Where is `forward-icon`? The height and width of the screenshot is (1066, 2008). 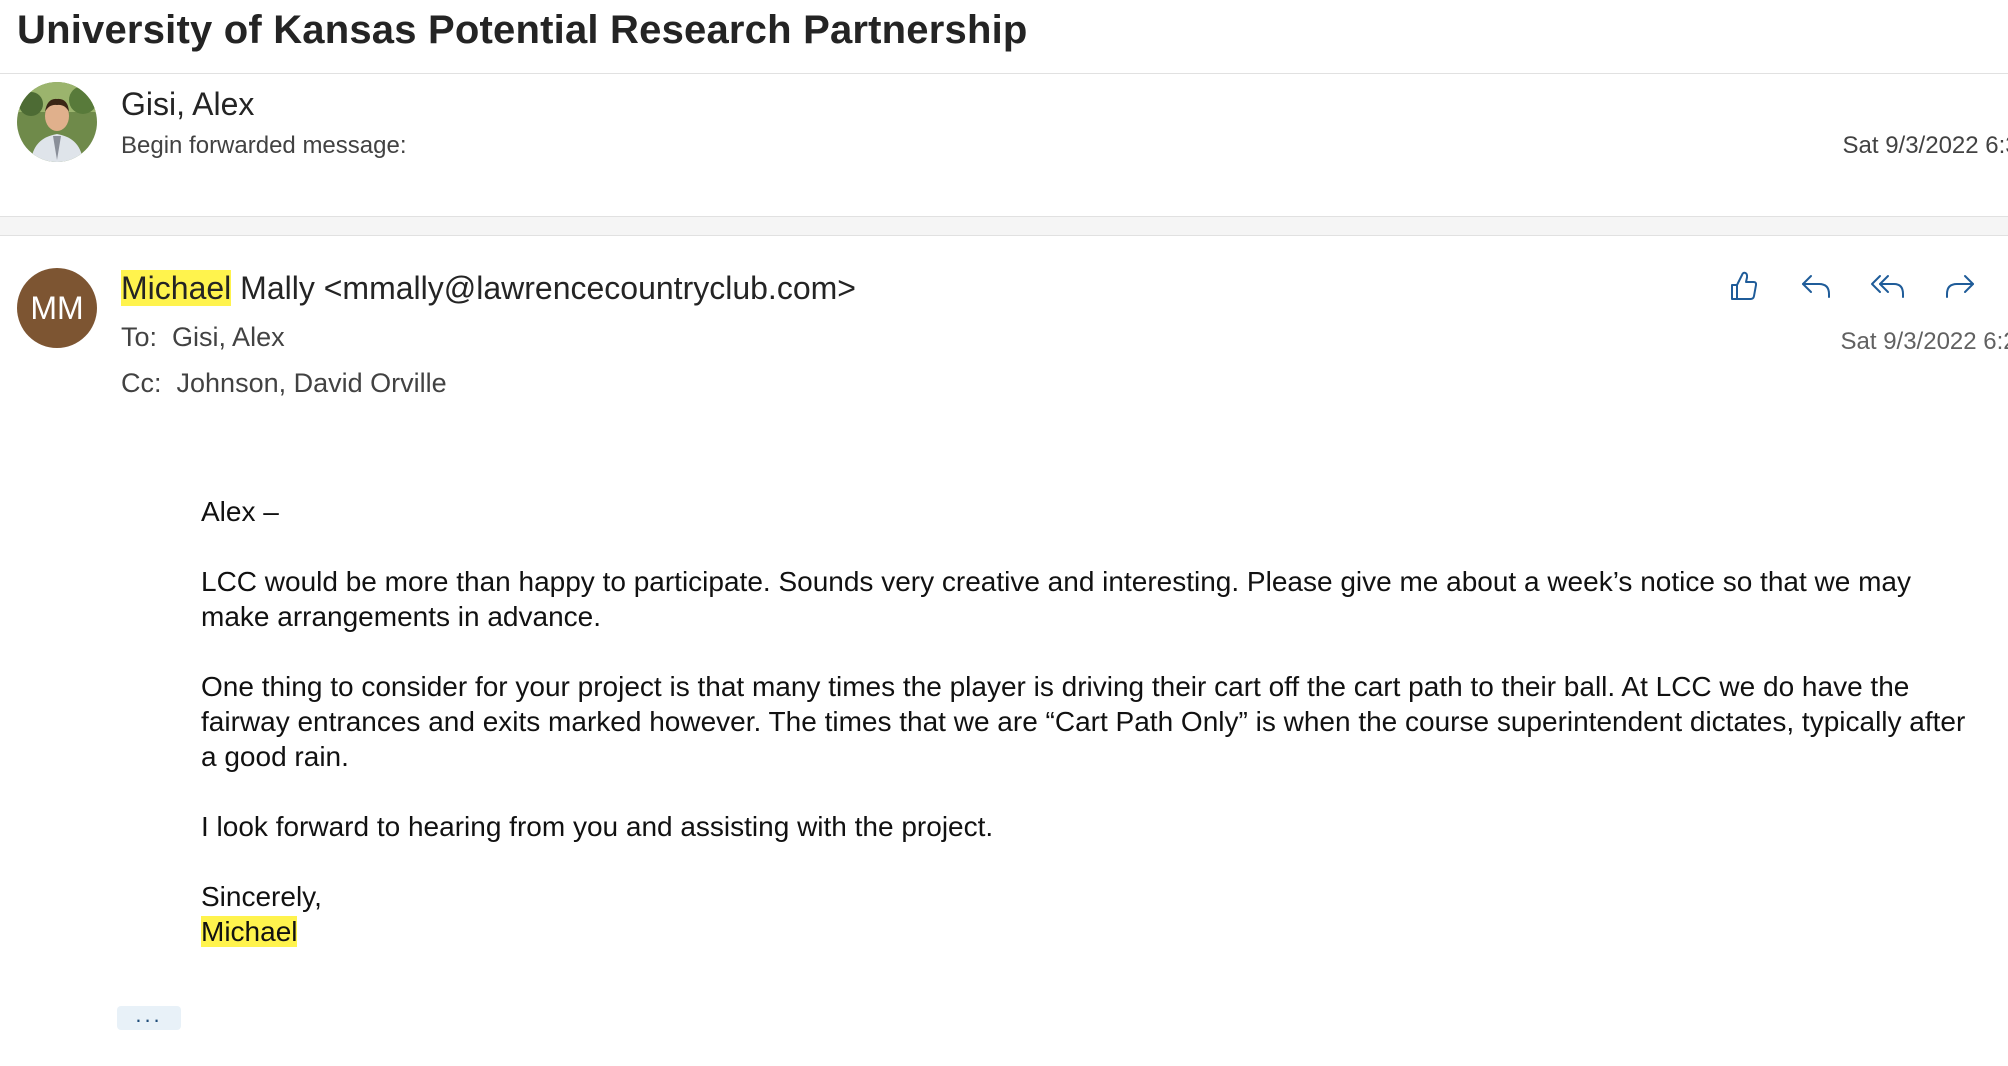
forward-icon is located at coordinates (1960, 286).